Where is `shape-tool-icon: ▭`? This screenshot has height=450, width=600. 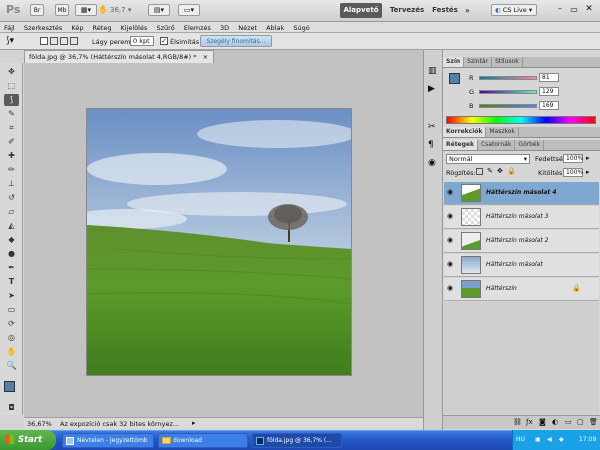 shape-tool-icon: ▭ is located at coordinates (11, 310).